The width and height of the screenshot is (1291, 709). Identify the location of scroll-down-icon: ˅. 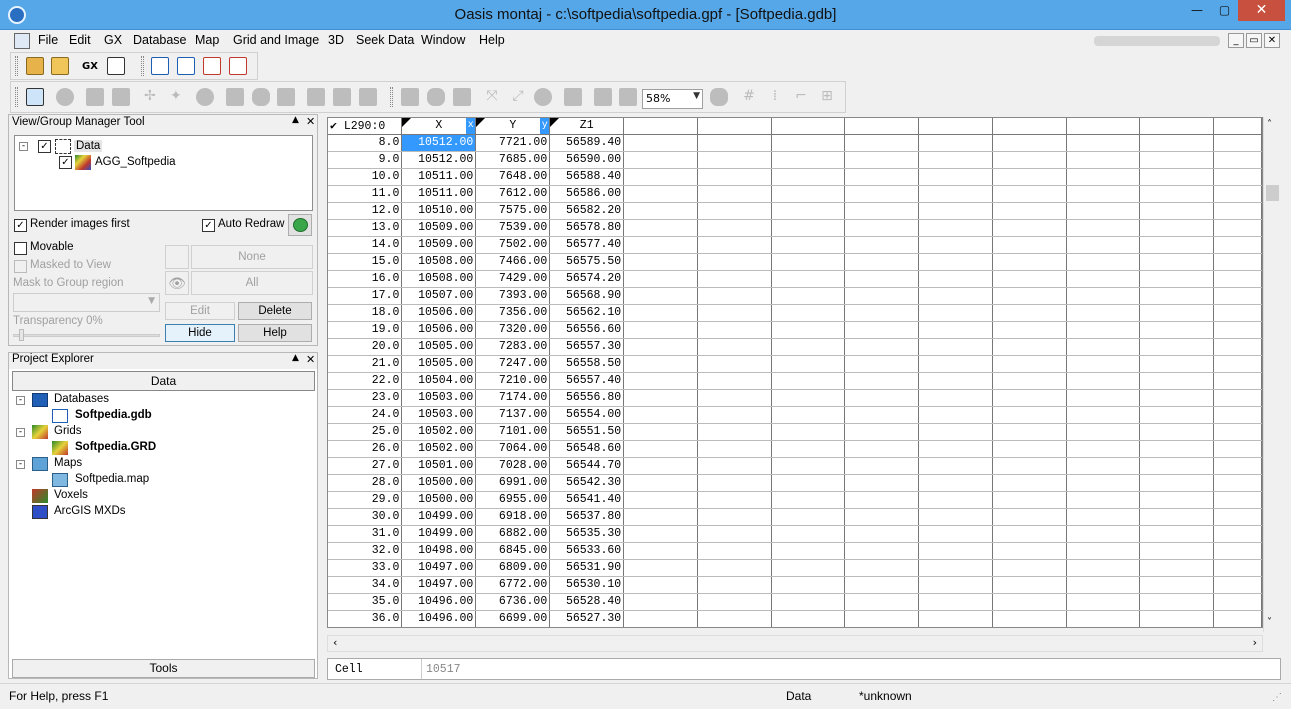
(1269, 622).